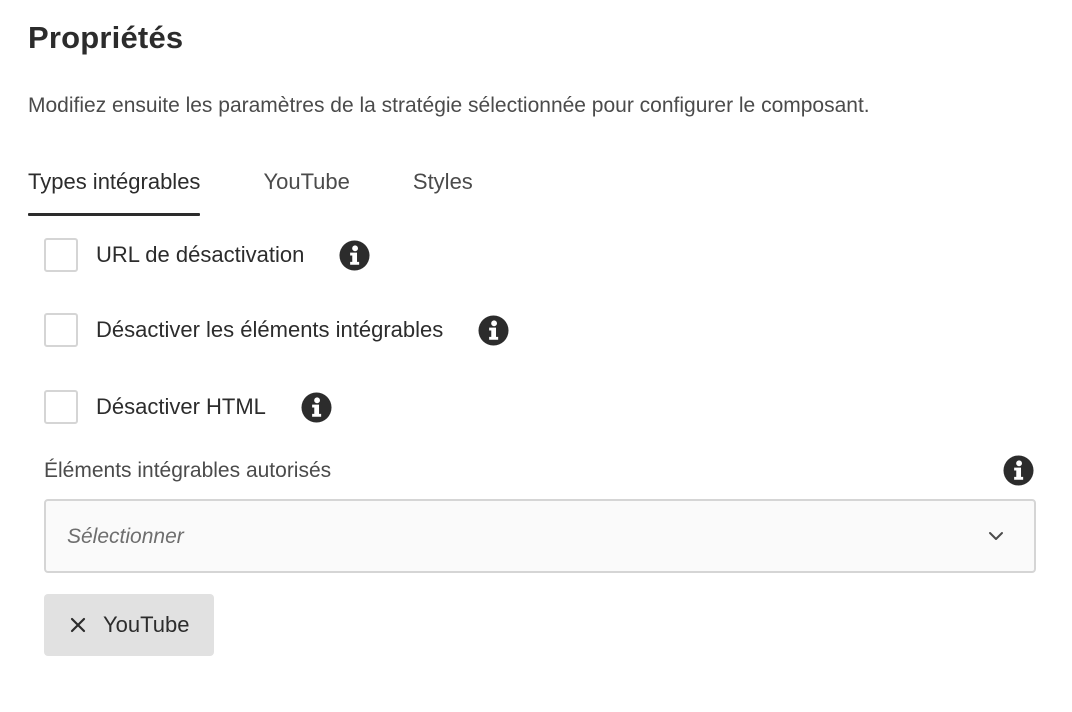 The height and width of the screenshot is (712, 1072). Describe the element at coordinates (106, 37) in the screenshot. I see `page-title: Propriétés` at that location.